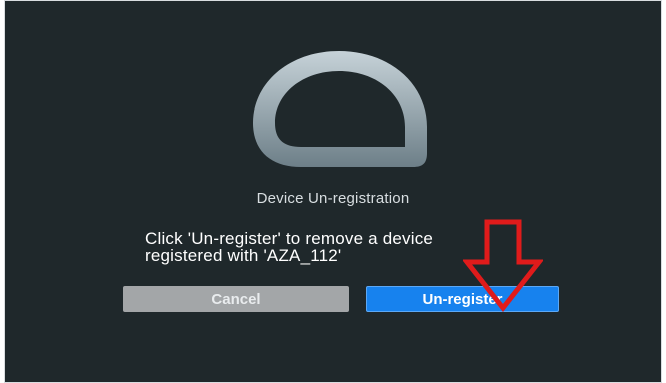 The image size is (666, 383). Describe the element at coordinates (243, 255) in the screenshot. I see `dialog-message-line2: registered with 'AZA_112'` at that location.